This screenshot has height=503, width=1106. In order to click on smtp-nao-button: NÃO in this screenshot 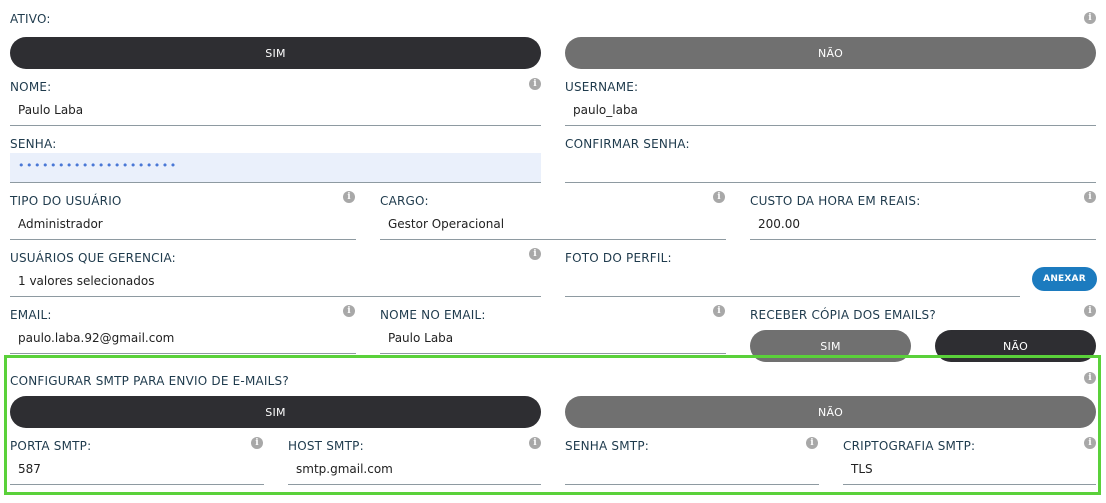, I will do `click(830, 412)`.